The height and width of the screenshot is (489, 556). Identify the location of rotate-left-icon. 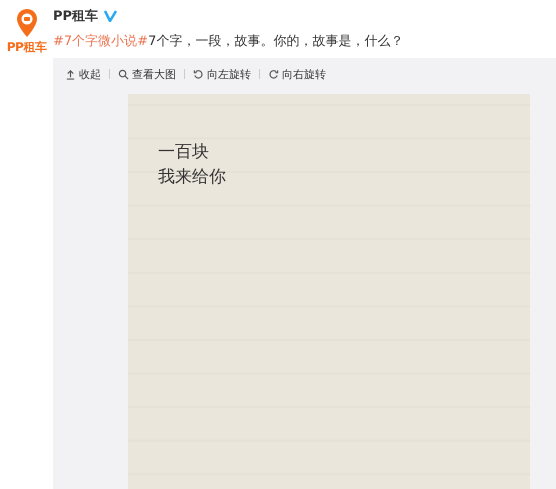
(198, 74).